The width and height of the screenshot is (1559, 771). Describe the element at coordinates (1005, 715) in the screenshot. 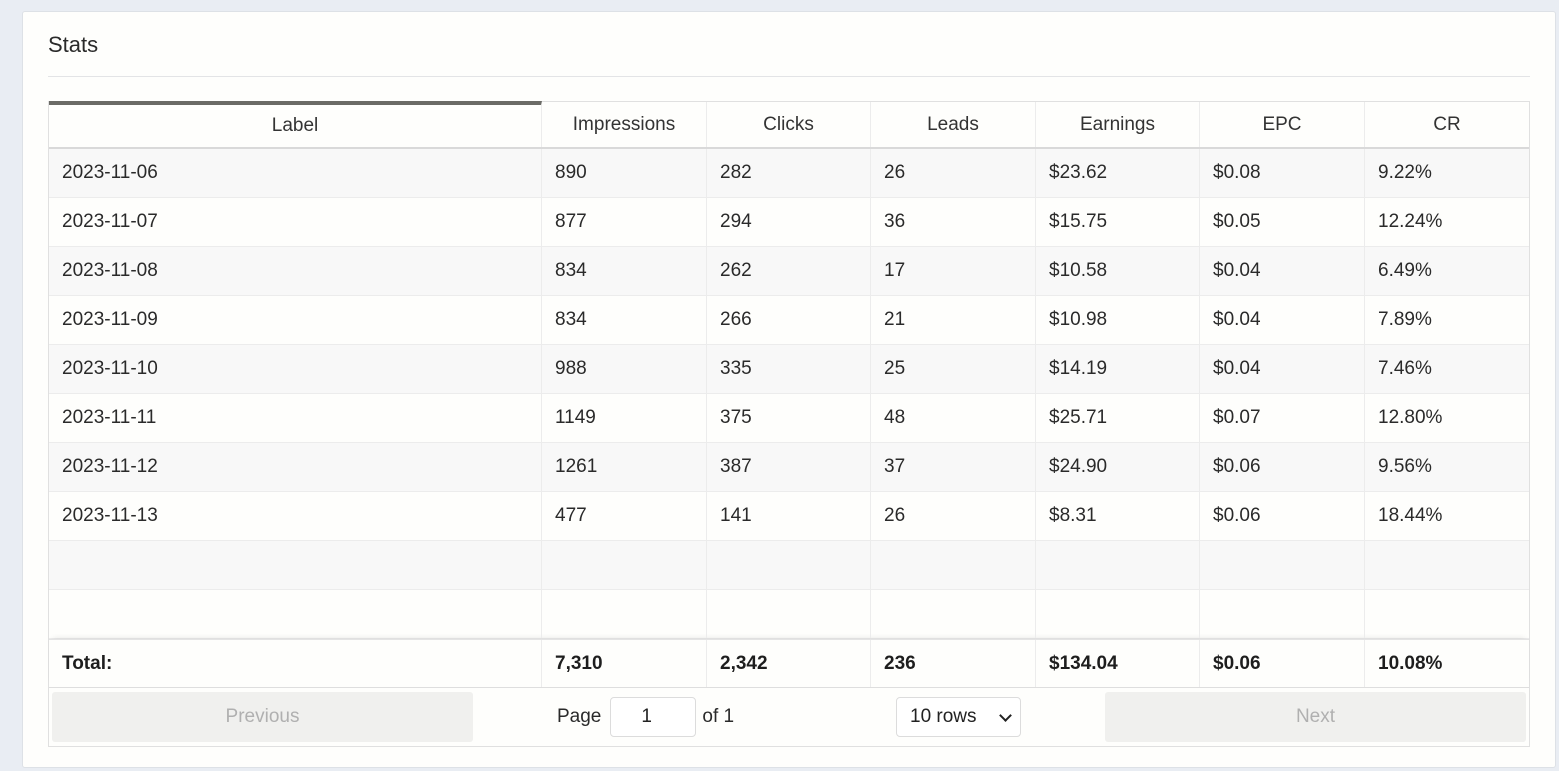

I see `chevron-down-icon` at that location.